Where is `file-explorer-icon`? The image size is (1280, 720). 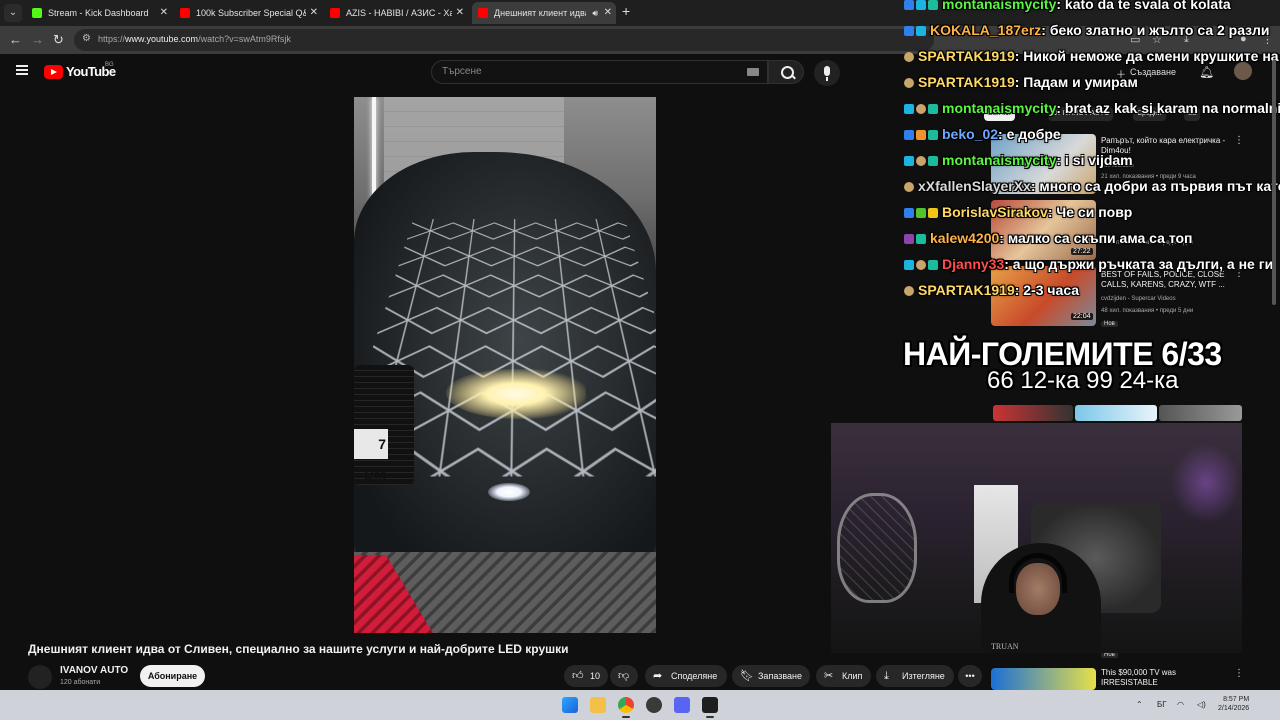
file-explorer-icon is located at coordinates (598, 705).